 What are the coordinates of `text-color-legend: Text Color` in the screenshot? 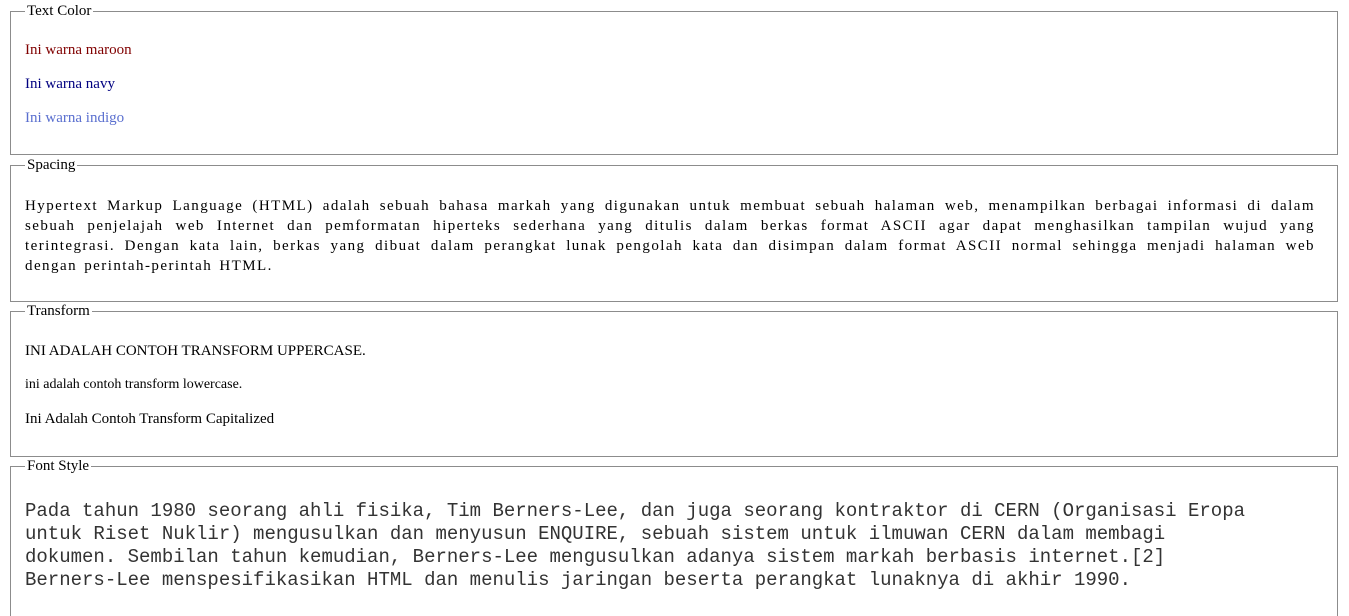 It's located at (59, 11).